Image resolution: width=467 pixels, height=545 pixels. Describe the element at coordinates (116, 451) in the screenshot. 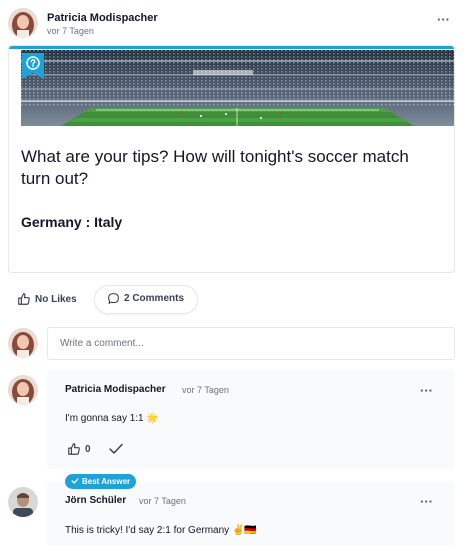

I see `mark-best-answer-check-icon` at that location.